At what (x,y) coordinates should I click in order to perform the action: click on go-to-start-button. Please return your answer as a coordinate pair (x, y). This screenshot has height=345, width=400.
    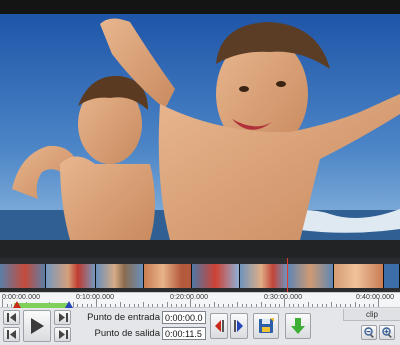
    Looking at the image, I should click on (11, 334).